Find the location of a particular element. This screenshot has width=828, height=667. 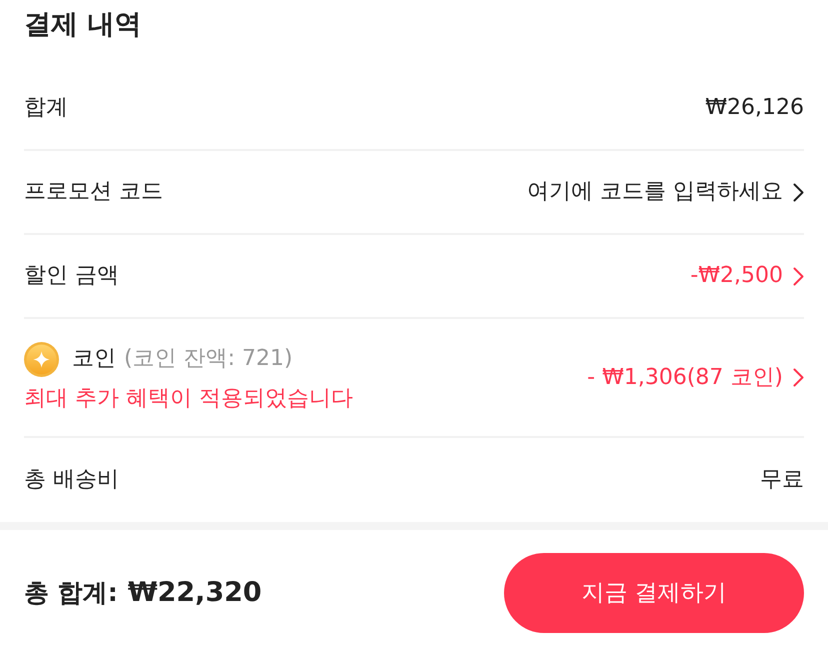

coin-balance: (코인 잔액: 721) is located at coordinates (208, 359).